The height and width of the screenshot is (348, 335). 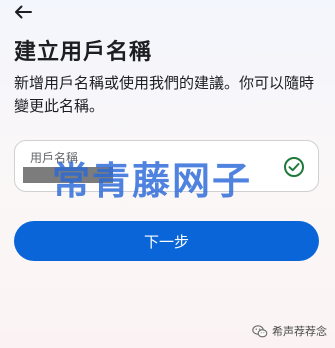 What do you see at coordinates (54, 158) in the screenshot?
I see `username-field-label: 用戶名稱` at bounding box center [54, 158].